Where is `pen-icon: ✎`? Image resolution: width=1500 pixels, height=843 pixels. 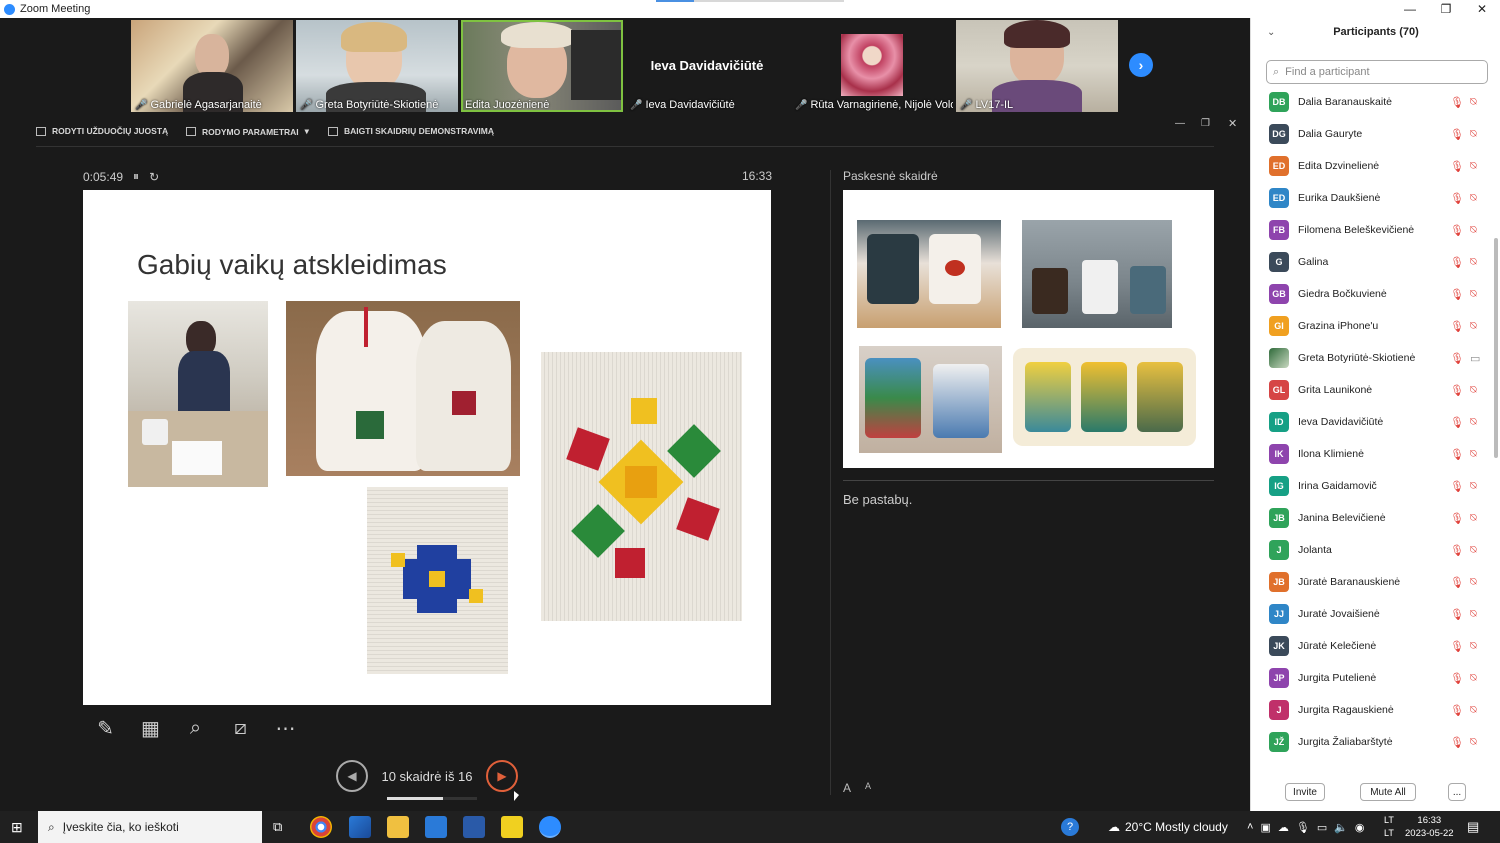 pen-icon: ✎ is located at coordinates (105, 728).